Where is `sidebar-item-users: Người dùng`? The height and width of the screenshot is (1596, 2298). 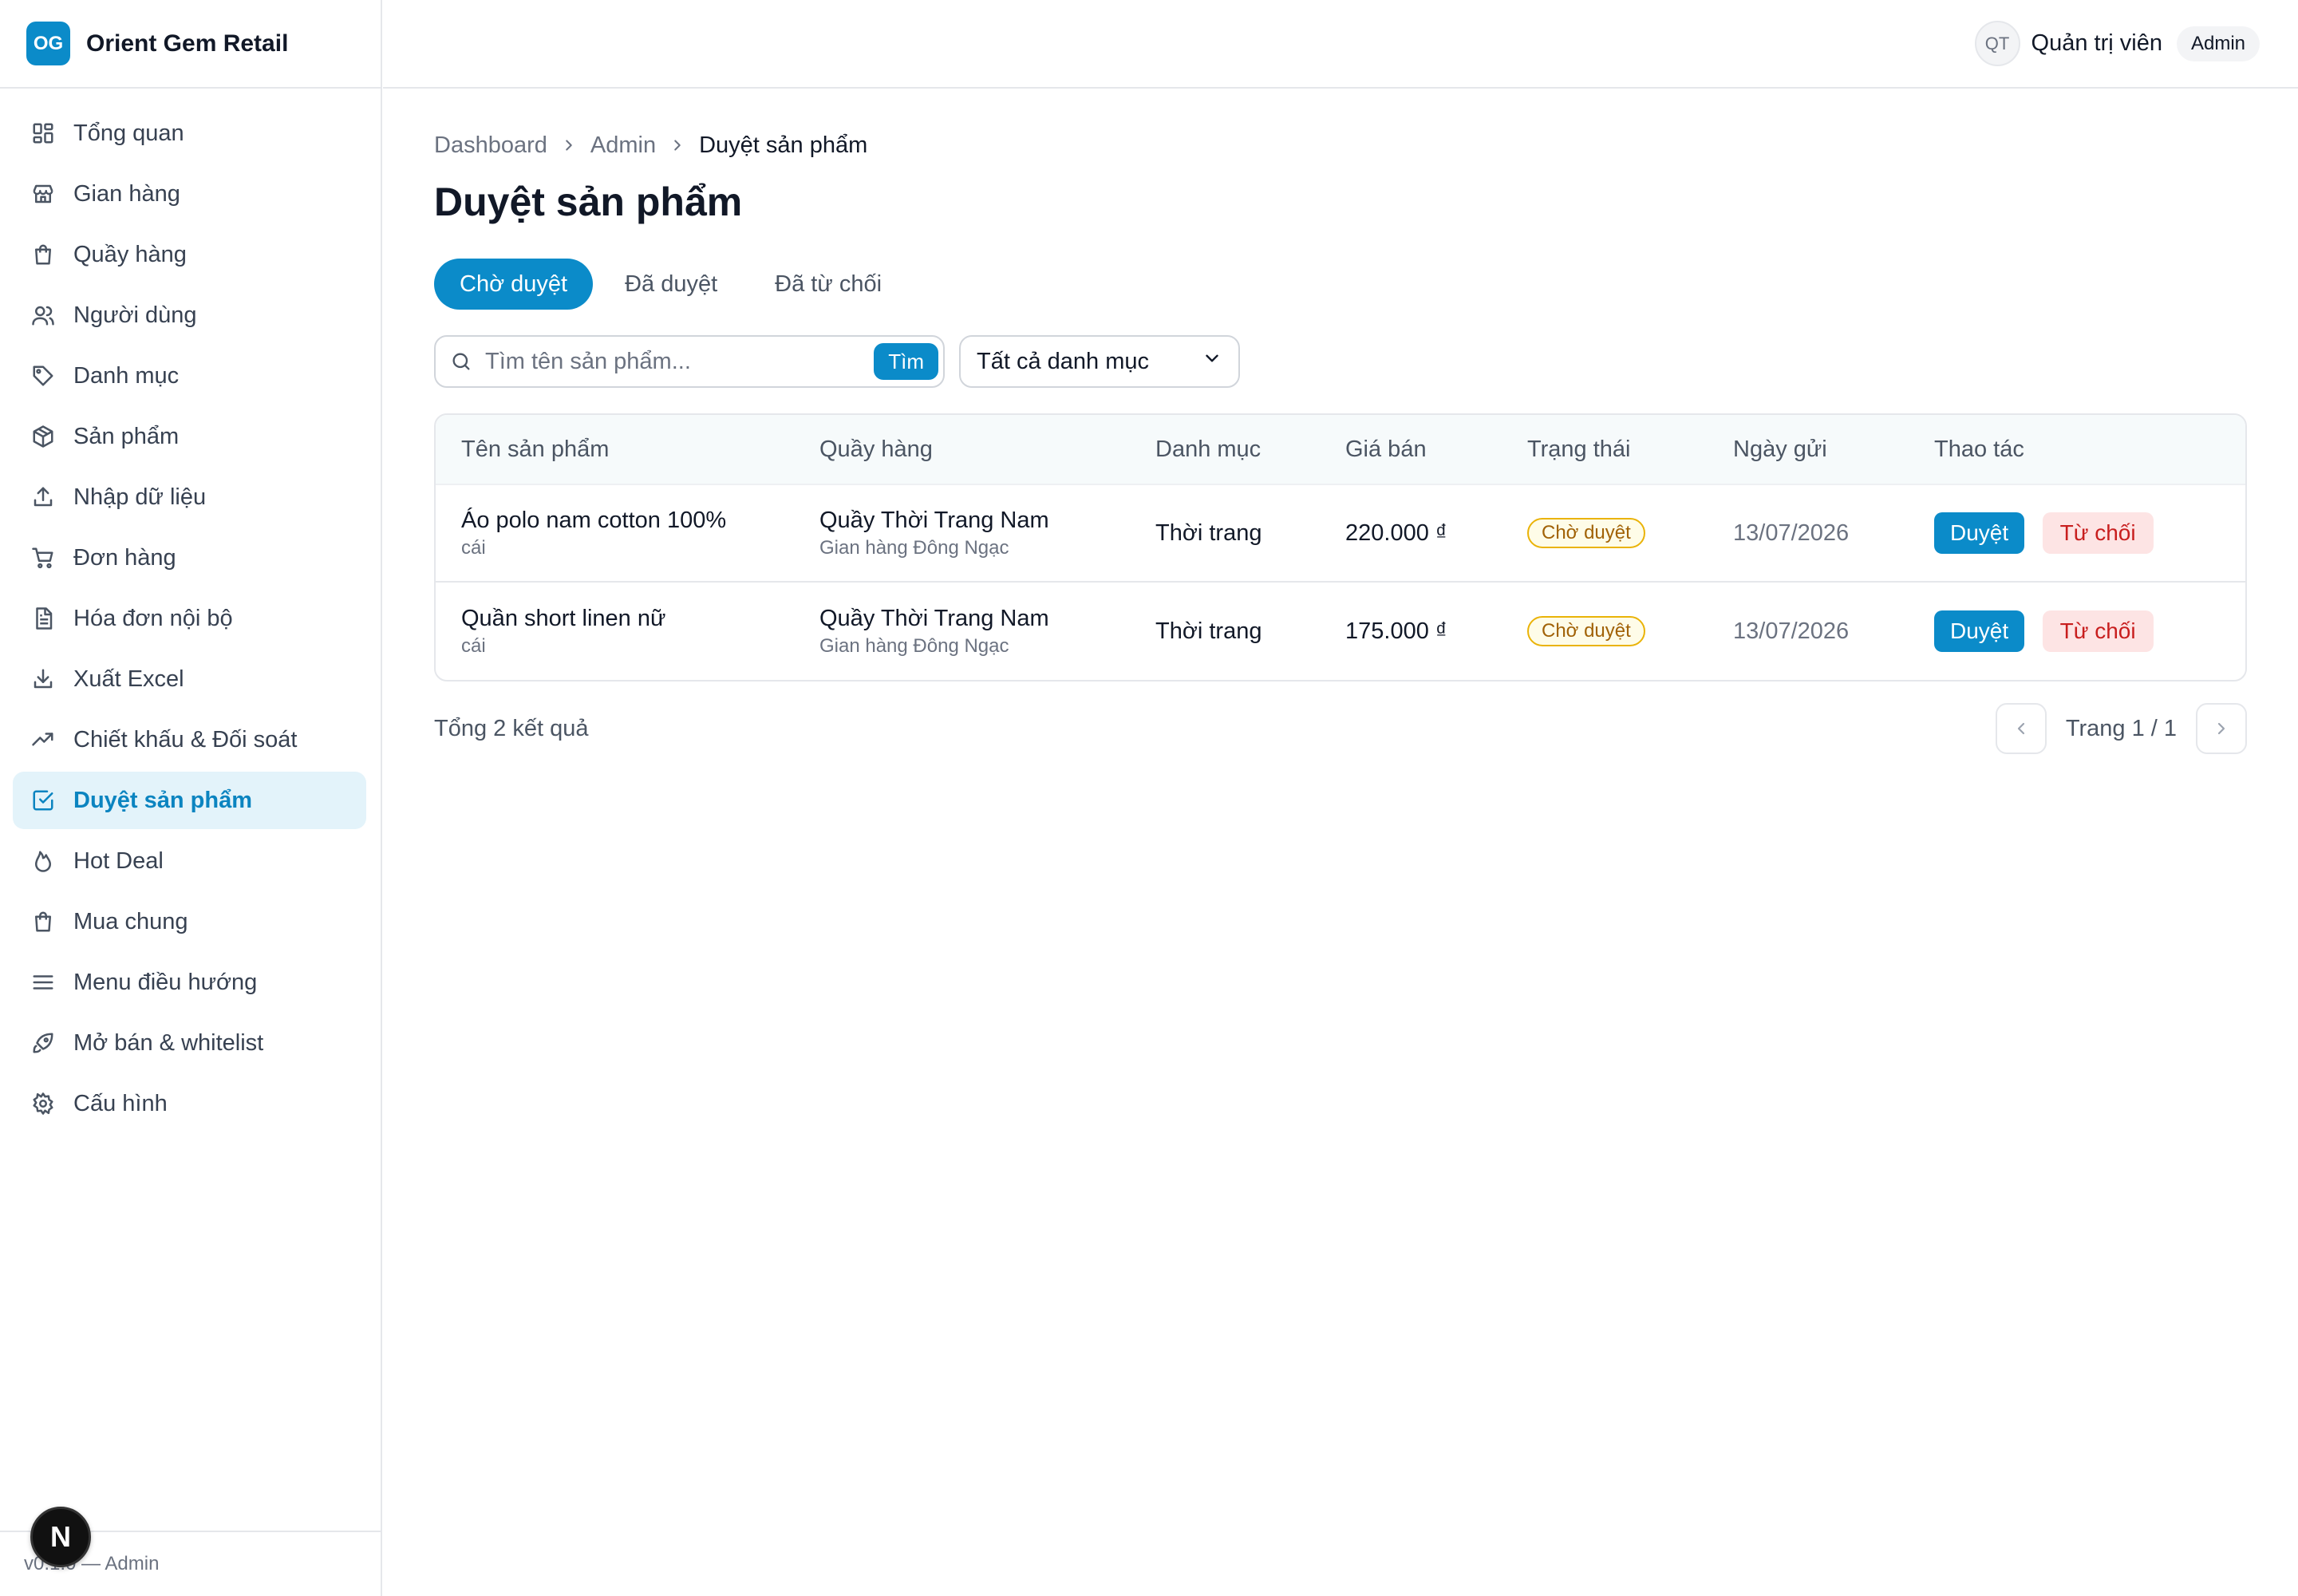 sidebar-item-users: Người dùng is located at coordinates (189, 315).